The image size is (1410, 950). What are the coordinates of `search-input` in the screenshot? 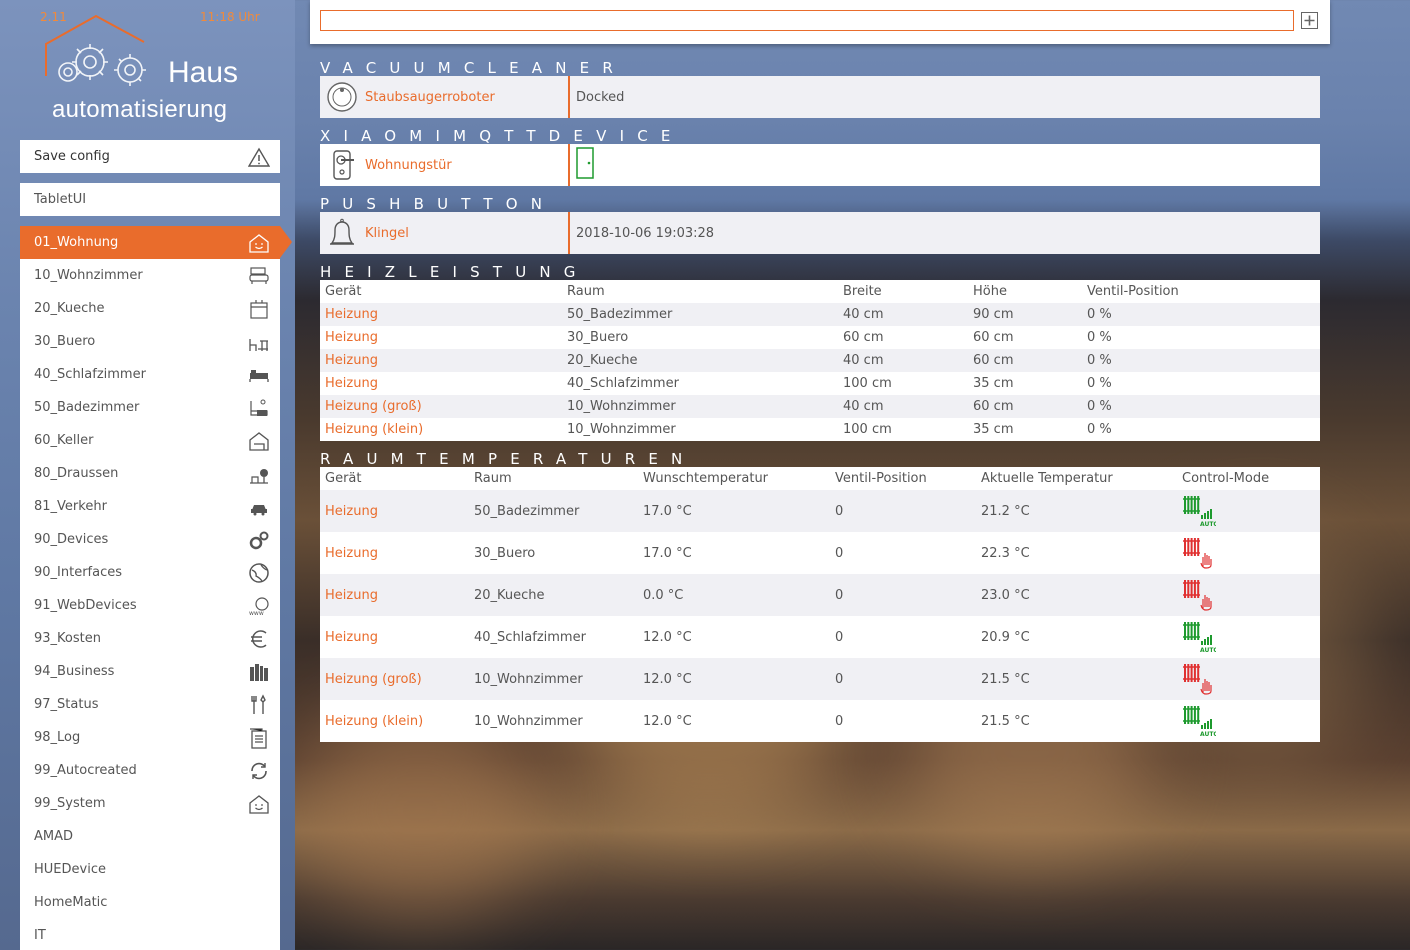 It's located at (807, 20).